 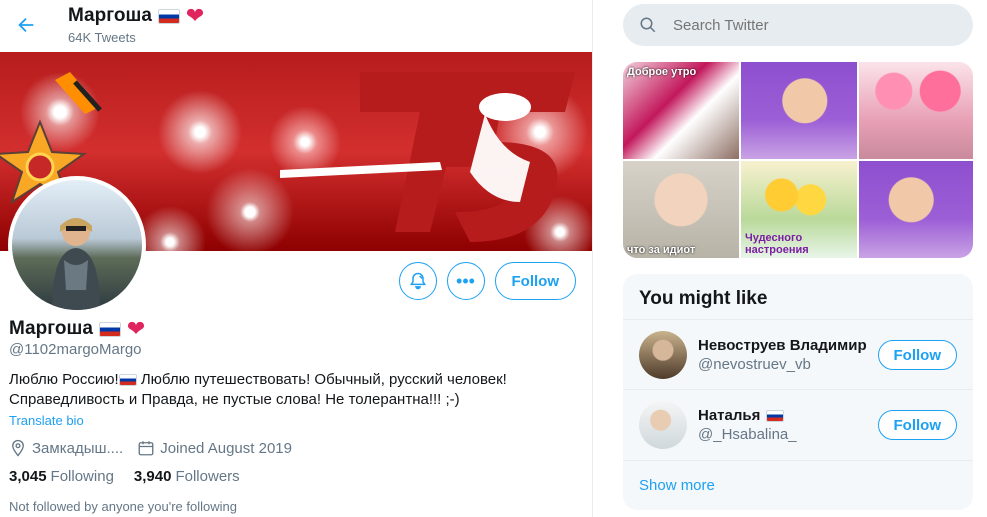 I want to click on search-box, so click(x=798, y=25).